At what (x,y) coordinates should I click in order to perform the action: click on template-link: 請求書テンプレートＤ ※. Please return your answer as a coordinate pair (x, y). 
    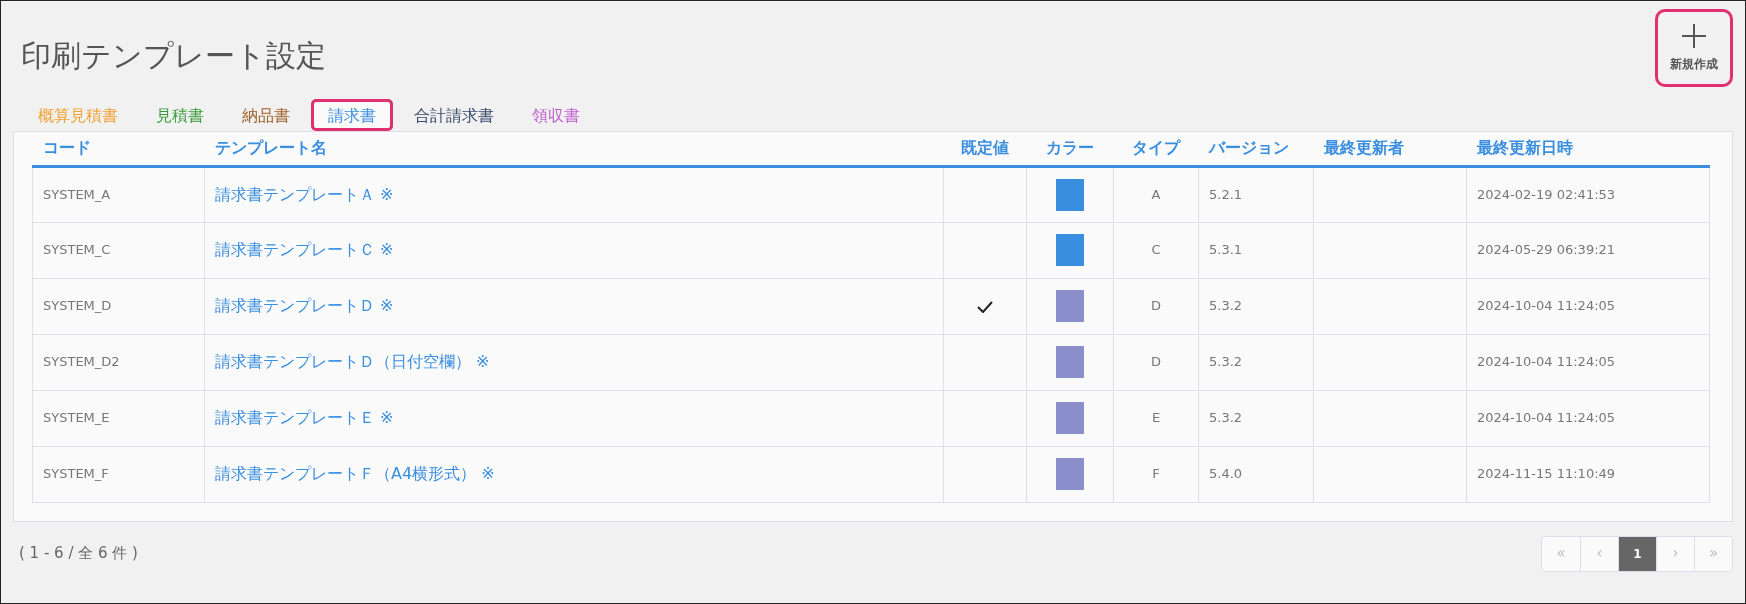
    Looking at the image, I should click on (574, 306).